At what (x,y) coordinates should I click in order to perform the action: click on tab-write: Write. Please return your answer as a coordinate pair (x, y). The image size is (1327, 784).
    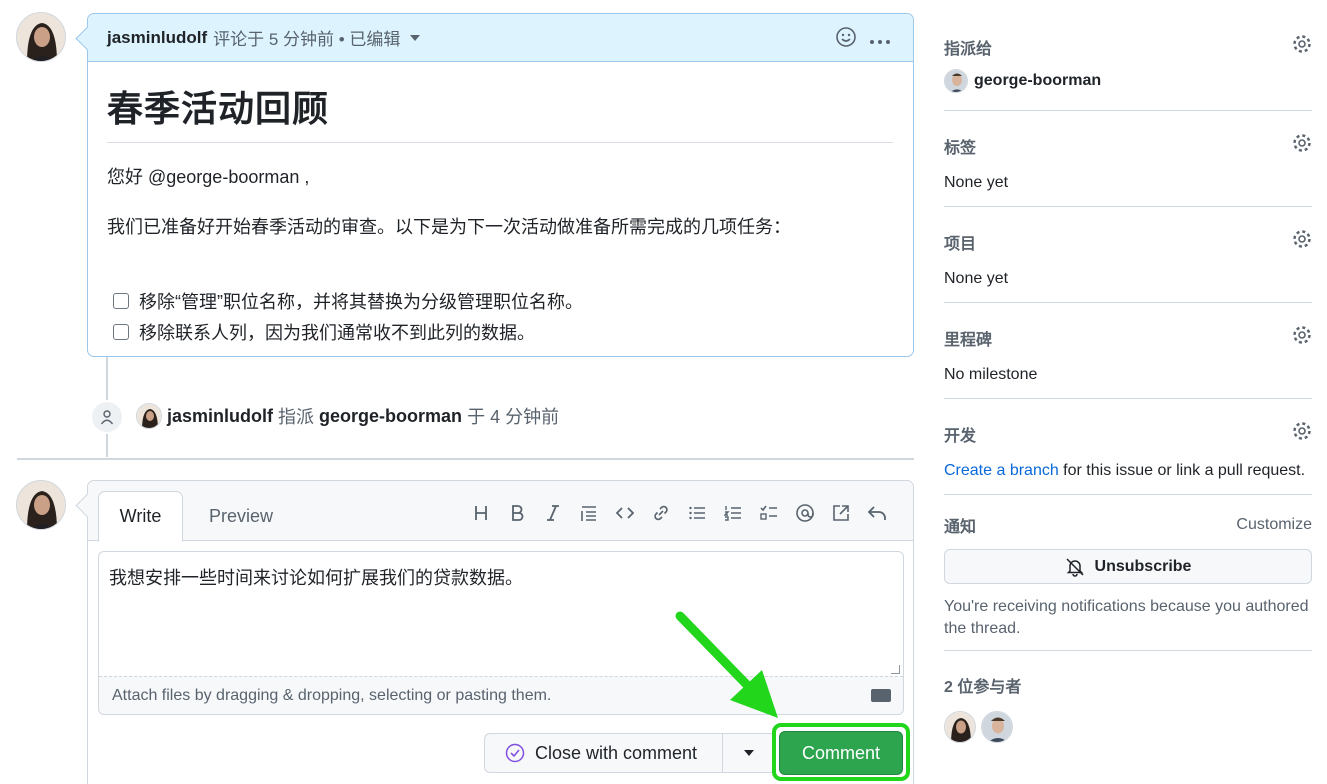
    Looking at the image, I should click on (140, 516).